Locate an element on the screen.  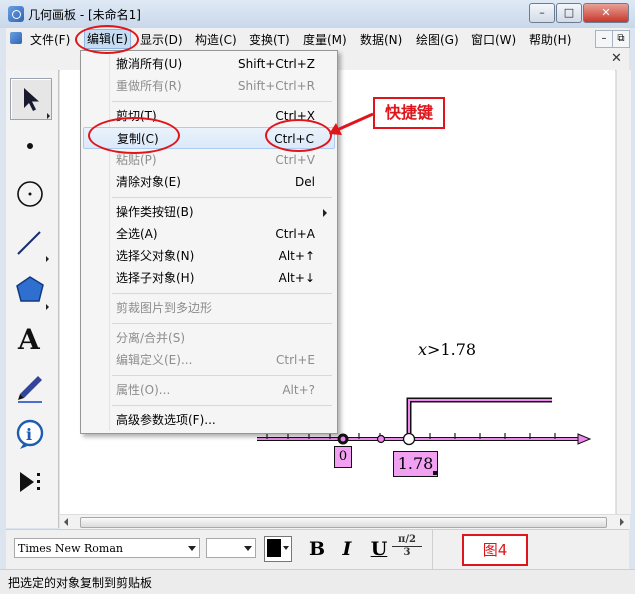
figure-caption: 图4 is located at coordinates (495, 550).